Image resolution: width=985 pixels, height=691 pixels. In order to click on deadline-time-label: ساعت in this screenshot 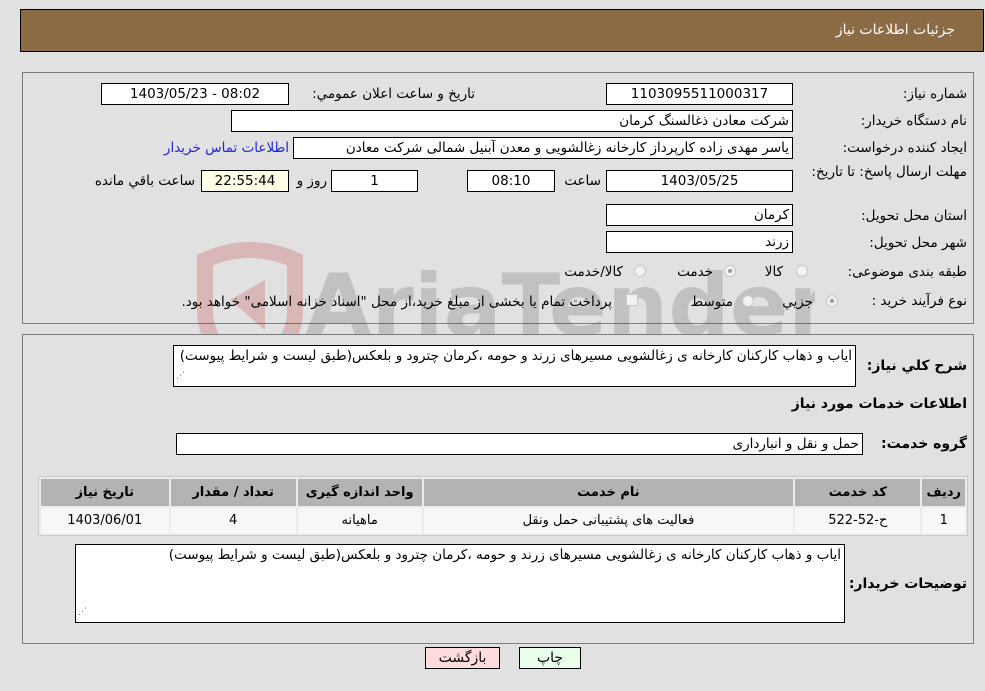, I will do `click(582, 181)`.